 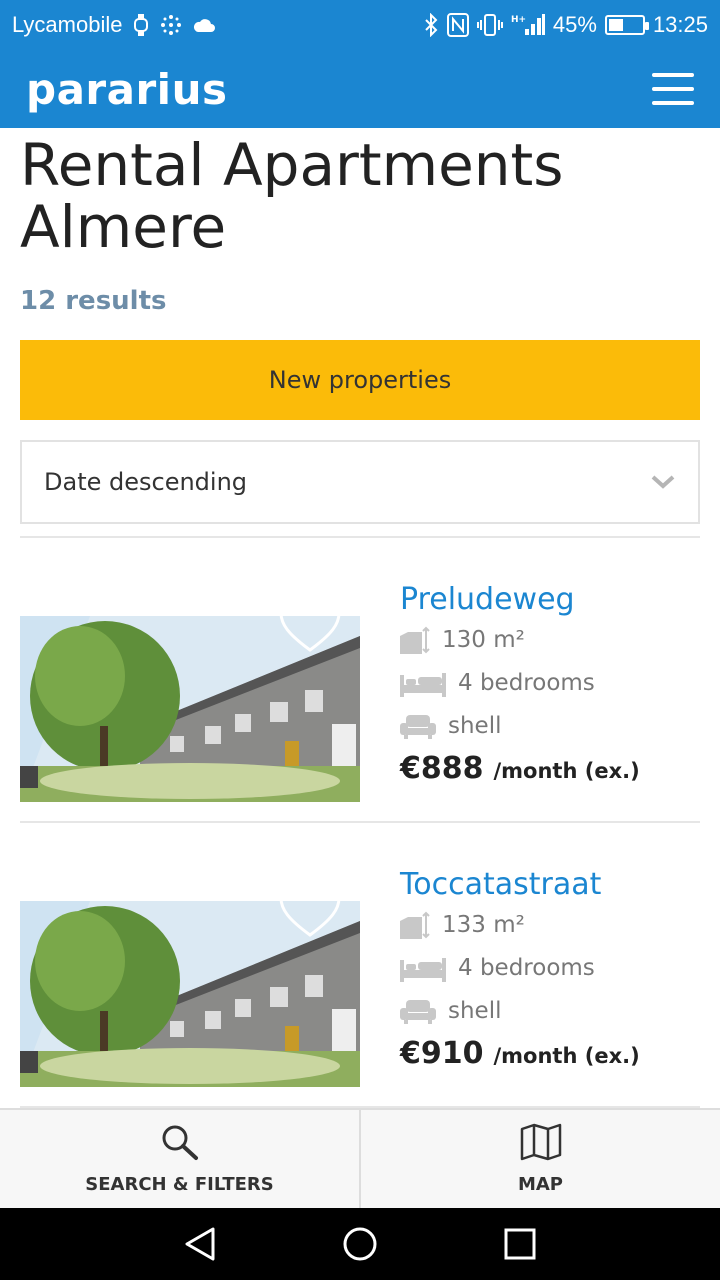 I want to click on cloud-icon, so click(x=204, y=25).